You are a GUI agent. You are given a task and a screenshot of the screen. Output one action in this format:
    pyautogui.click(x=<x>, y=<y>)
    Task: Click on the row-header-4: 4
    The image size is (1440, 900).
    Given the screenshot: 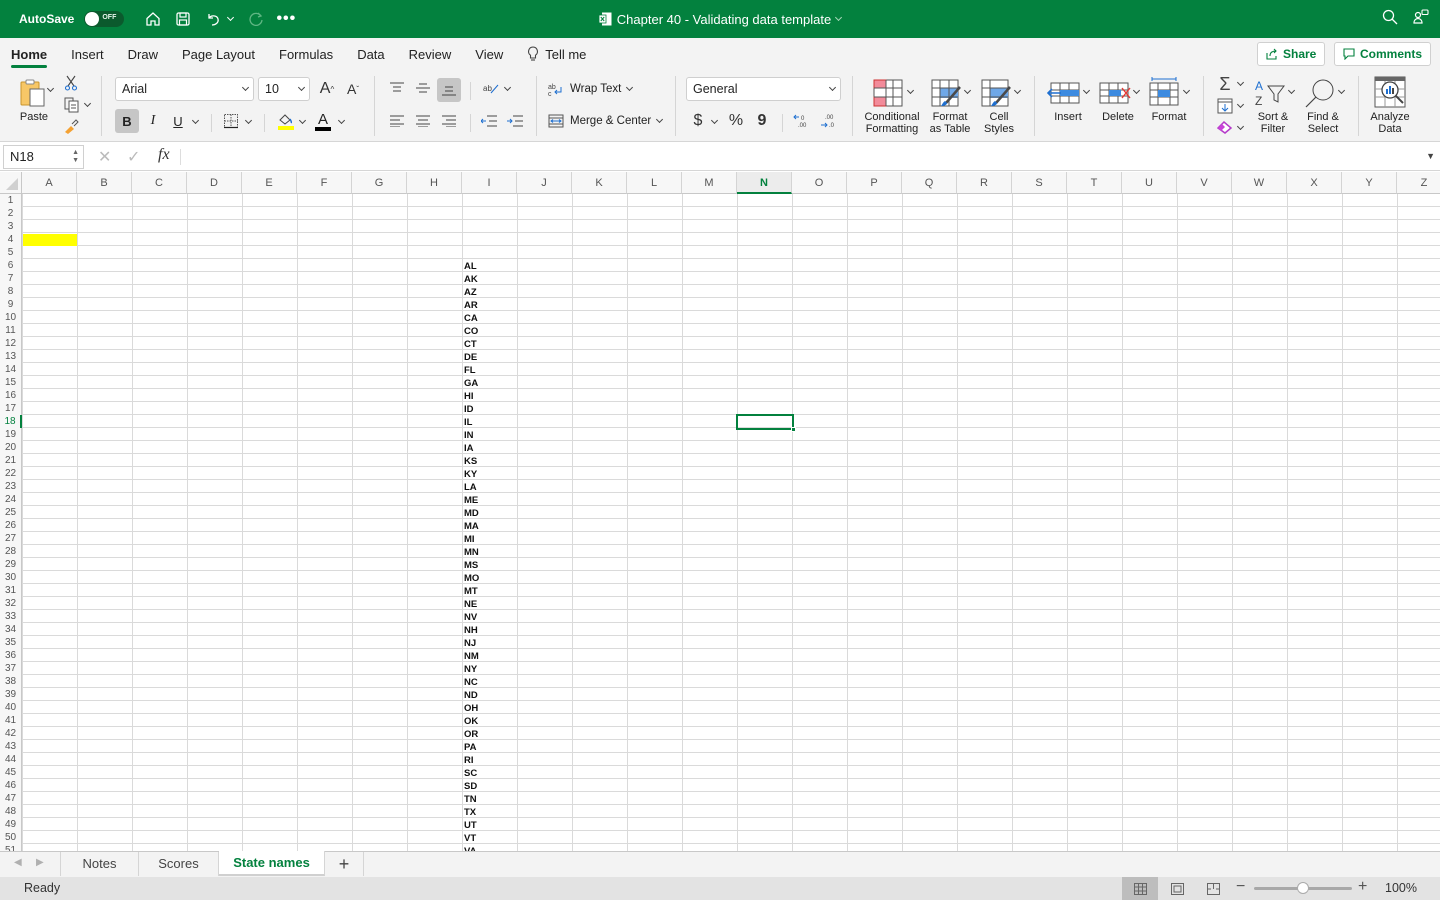 What is the action you would take?
    pyautogui.click(x=11, y=239)
    